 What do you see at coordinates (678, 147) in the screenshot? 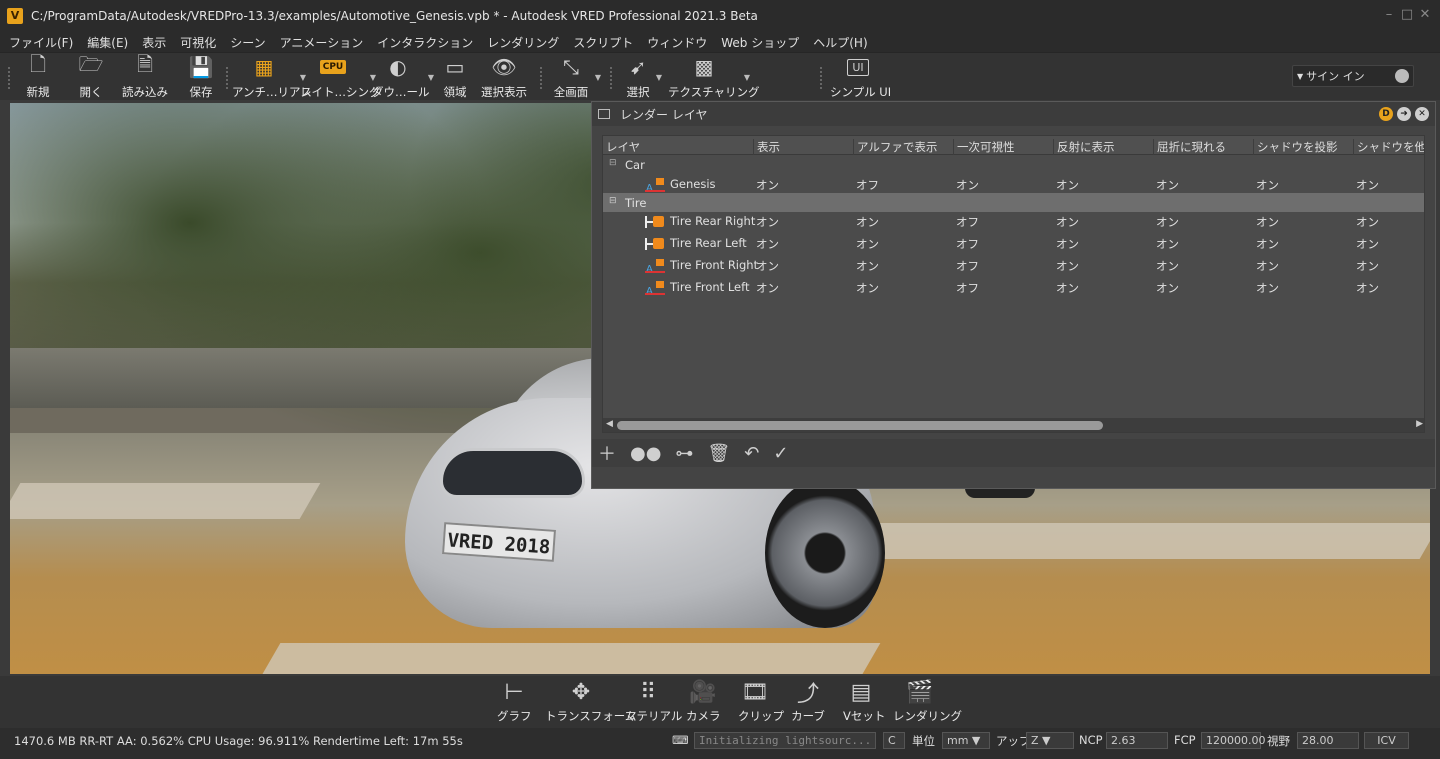
I see `col-layer: レイヤ` at bounding box center [678, 147].